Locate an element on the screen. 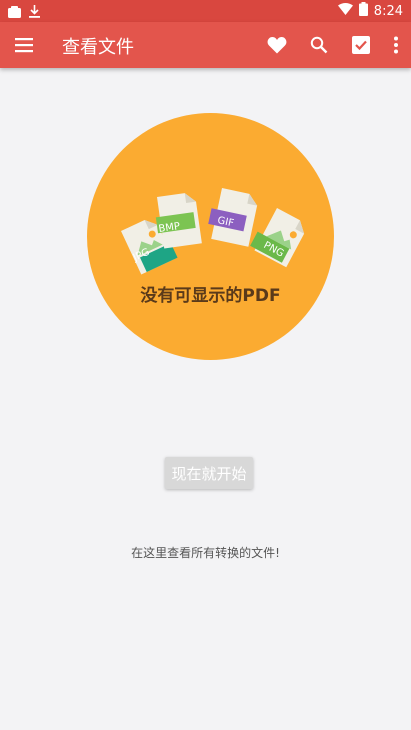 The height and width of the screenshot is (730, 411). battery-icon is located at coordinates (363, 11).